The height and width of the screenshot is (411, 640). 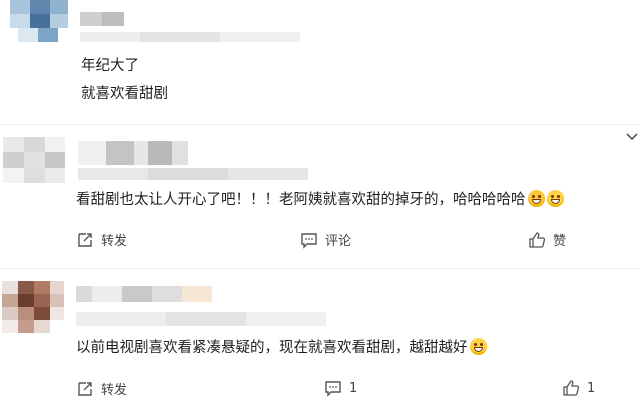 I want to click on like-button: 赞, so click(x=547, y=239).